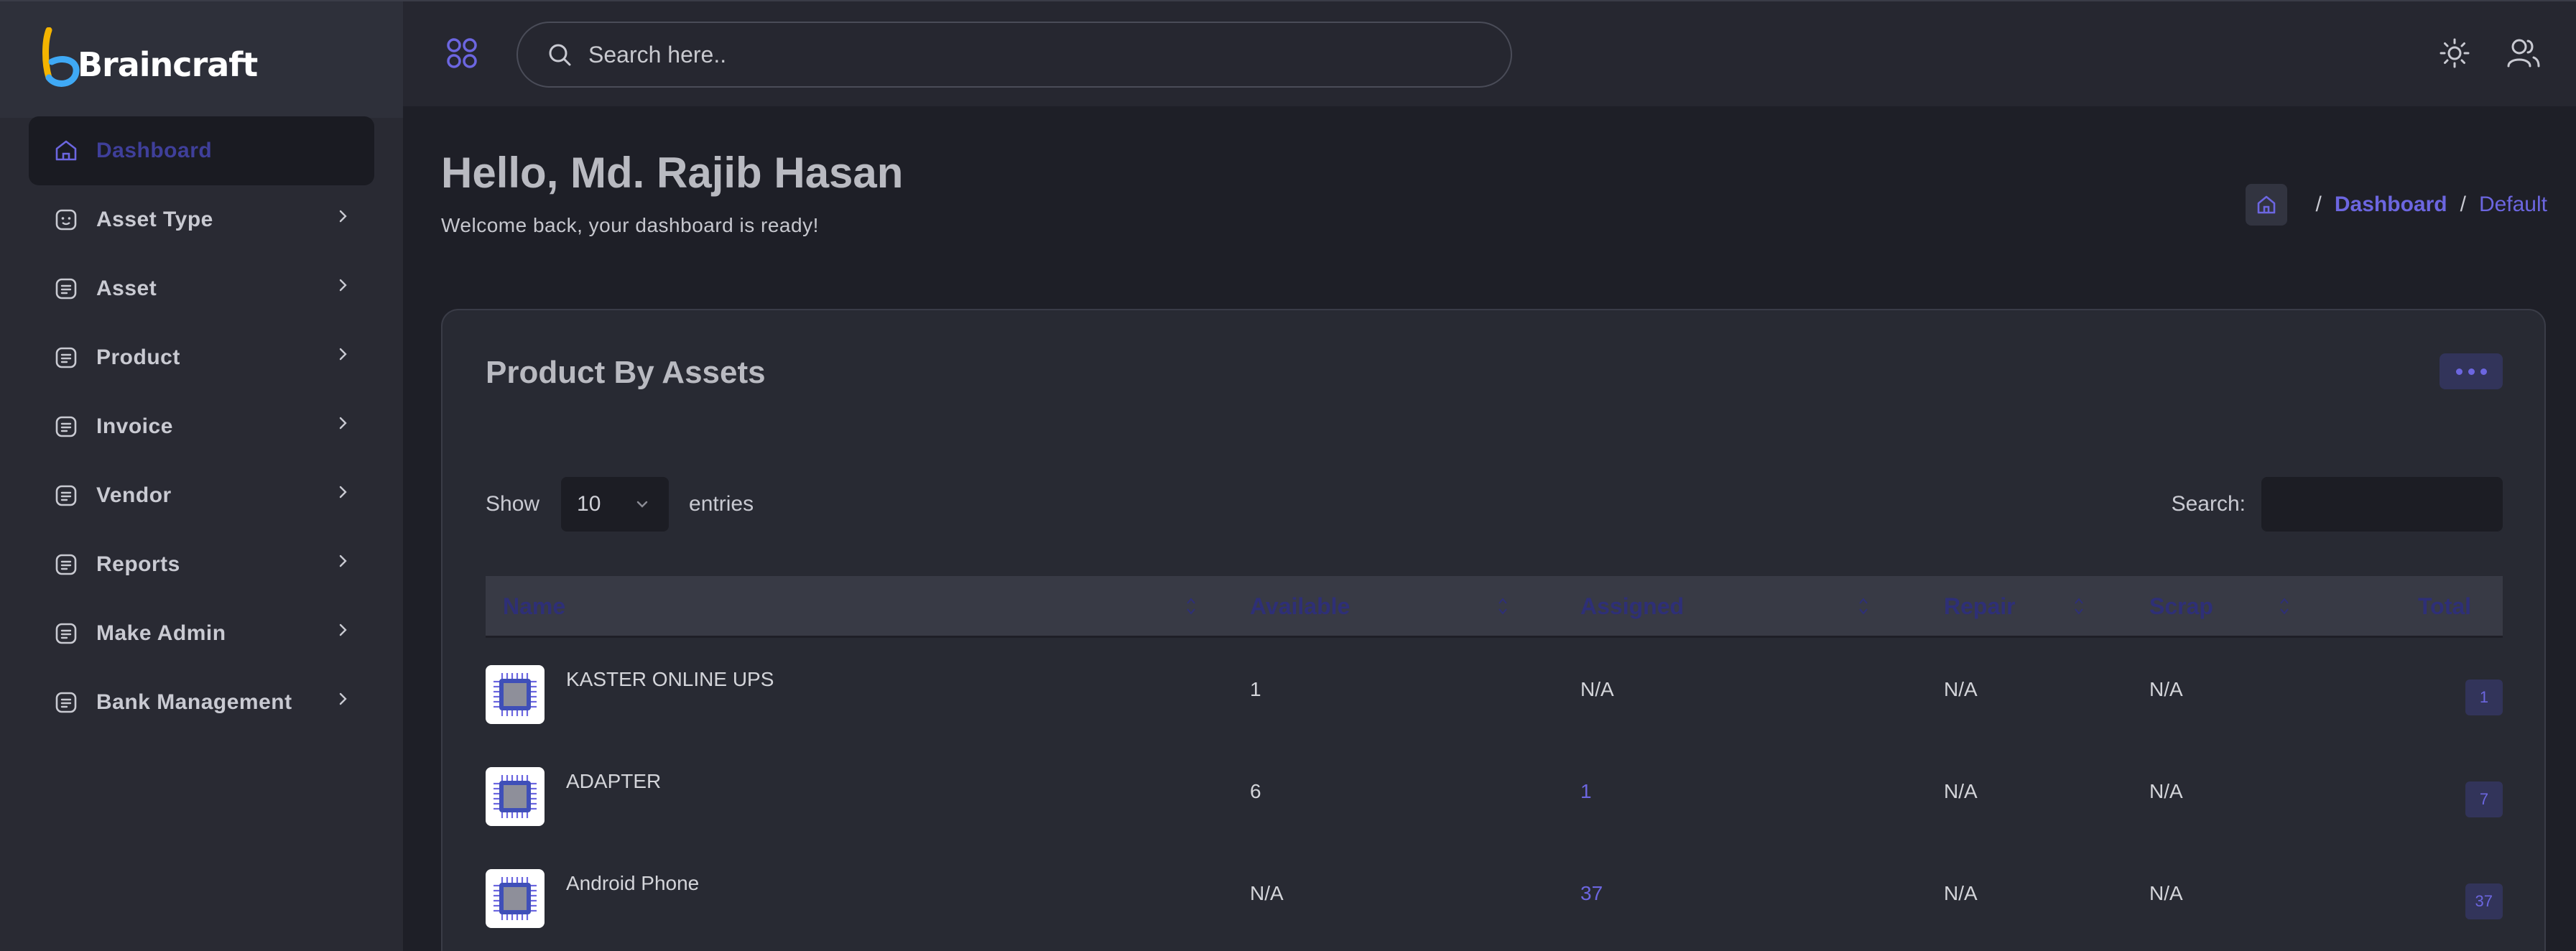 This screenshot has height=951, width=2576. Describe the element at coordinates (66, 220) in the screenshot. I see `asset-type-icon` at that location.